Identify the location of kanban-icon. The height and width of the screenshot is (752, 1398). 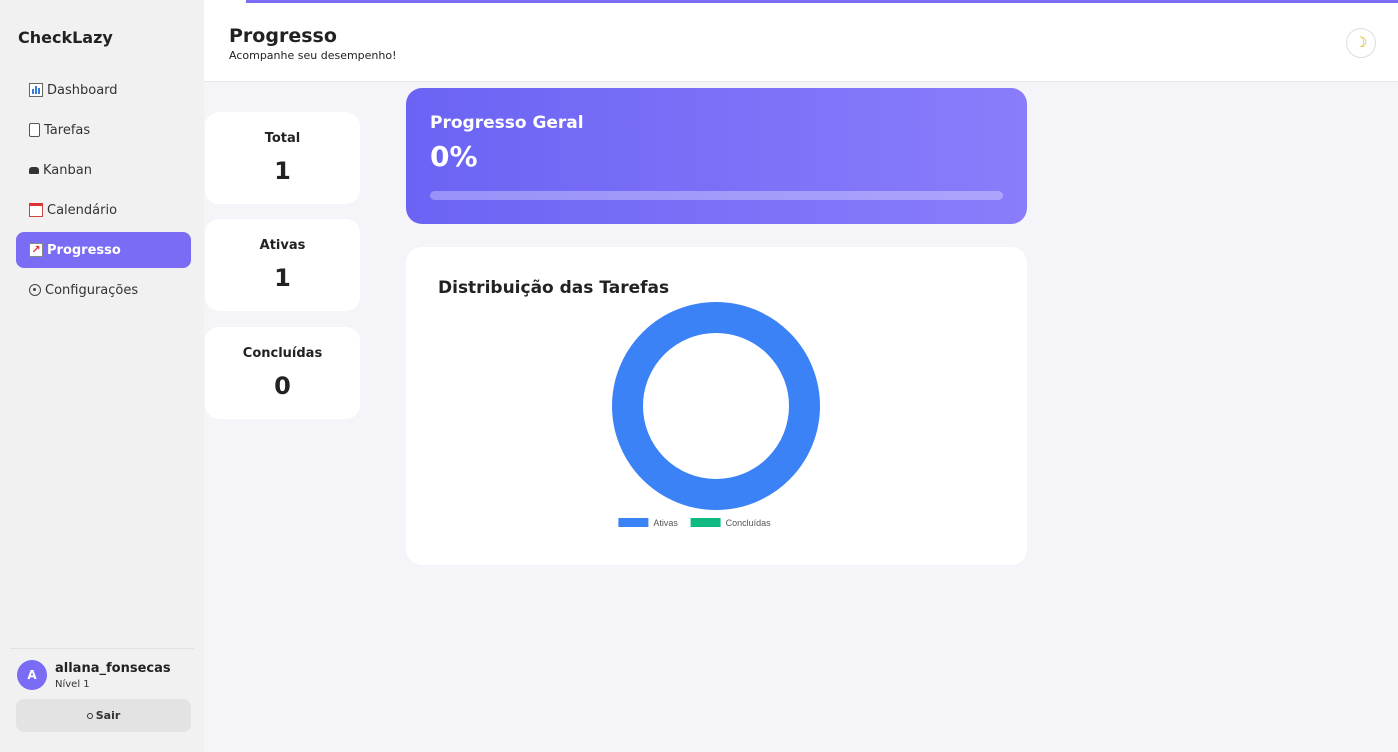
(34, 170).